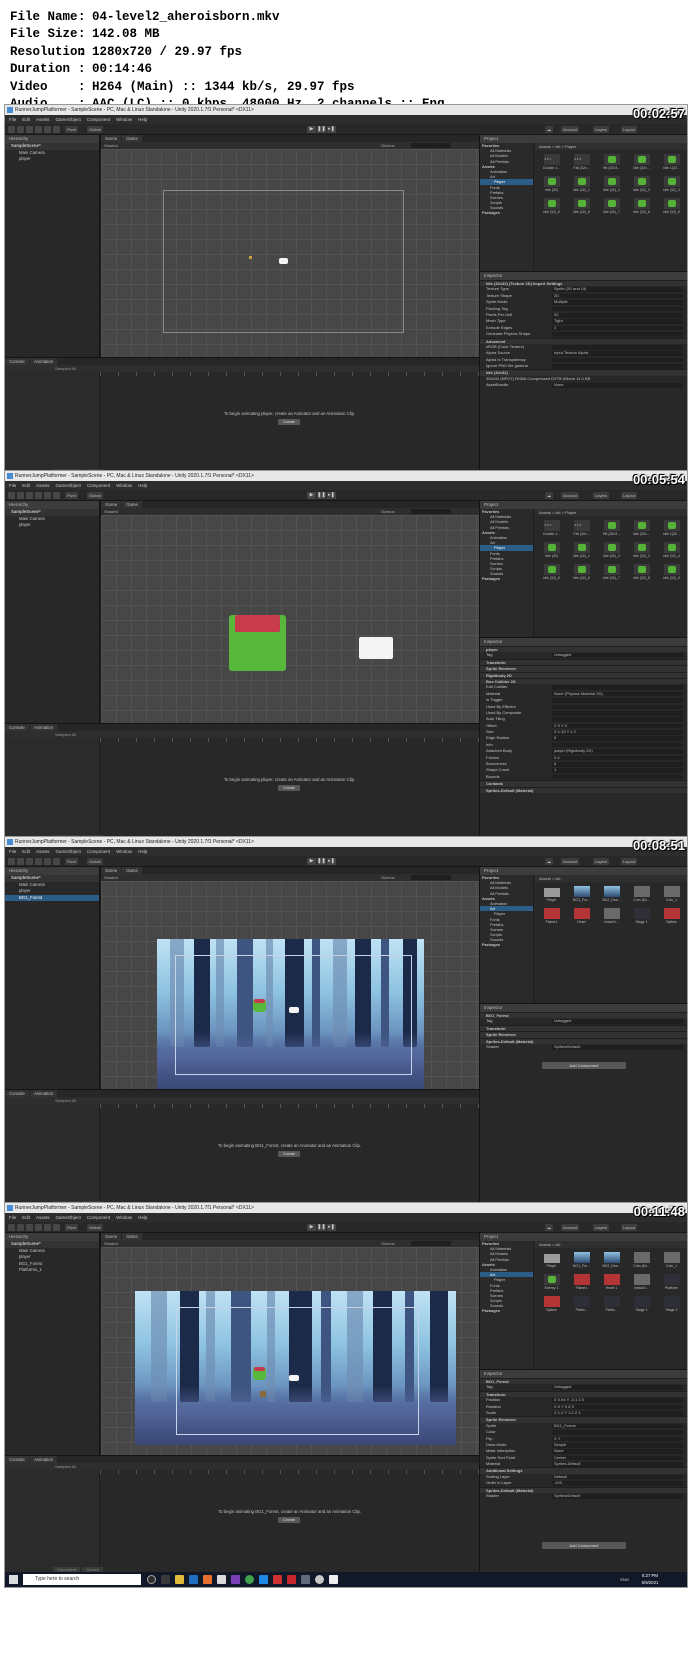 The width and height of the screenshot is (692, 1658). Describe the element at coordinates (650, 1579) in the screenshot. I see `taskbar-clock: 5:27 PM 6/9/2021` at that location.